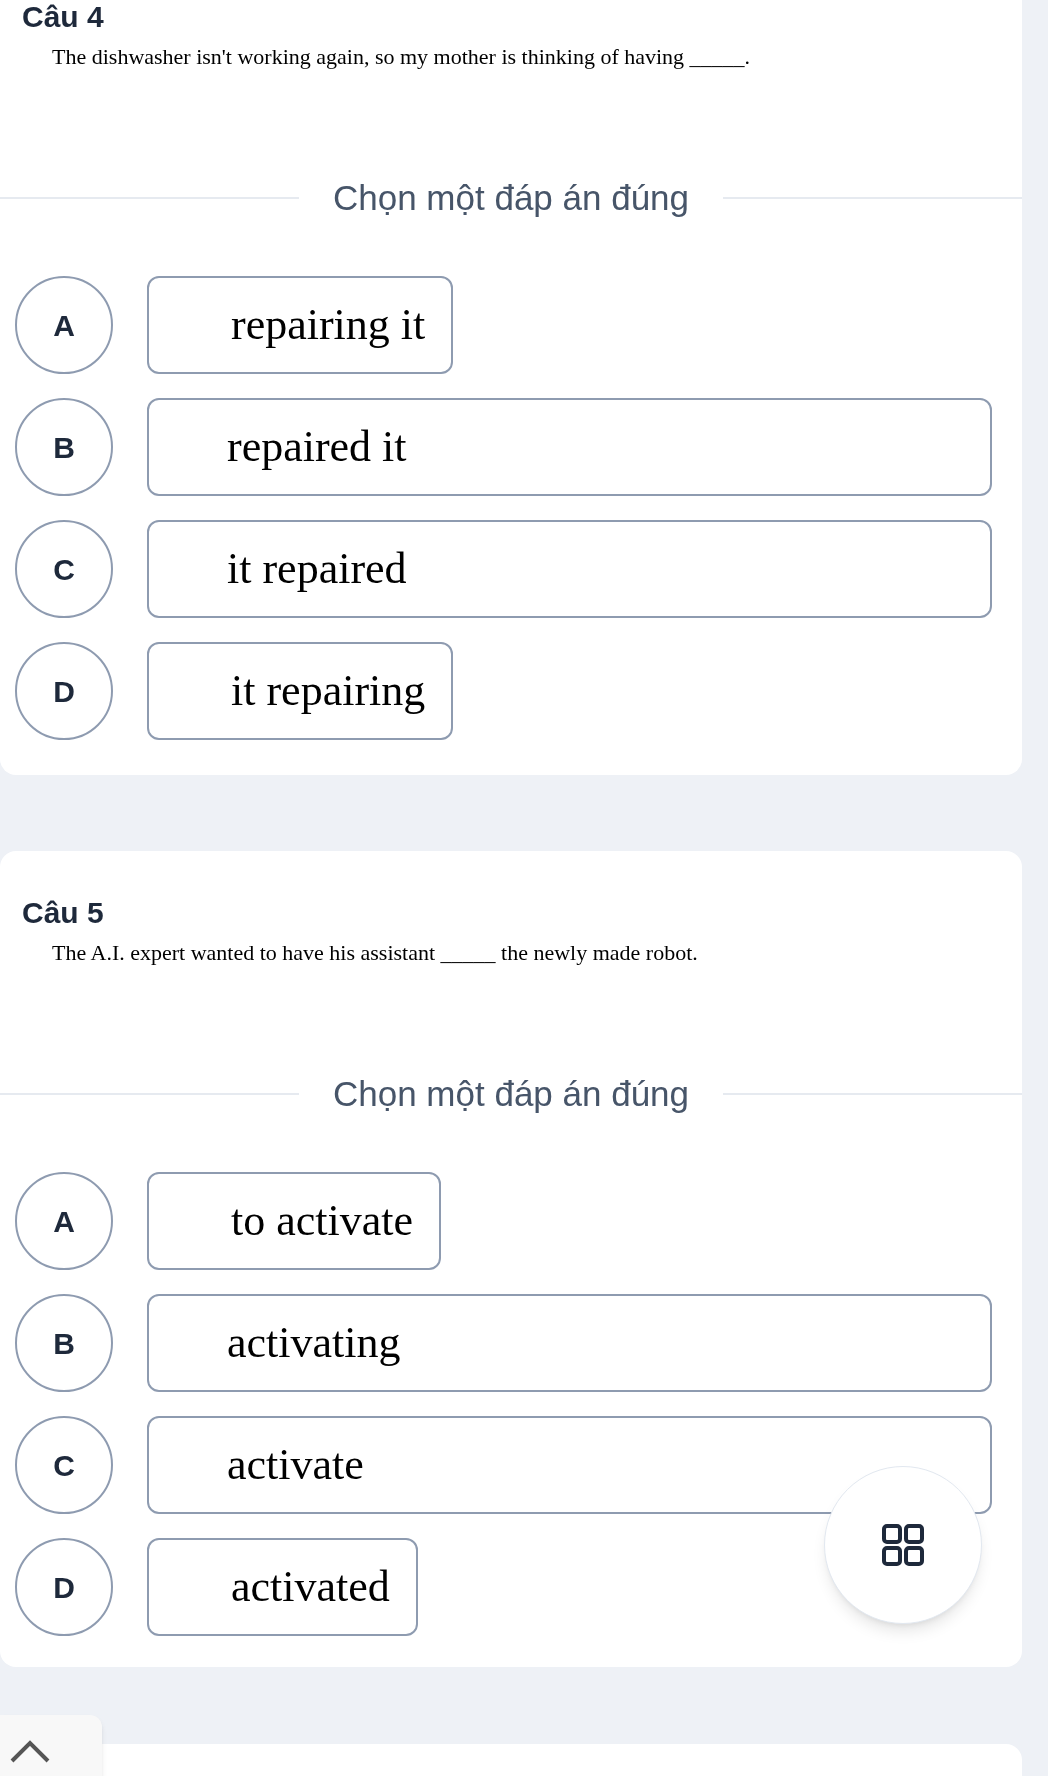 This screenshot has height=1776, width=1048. I want to click on question-title: Câu 4, so click(63, 17).